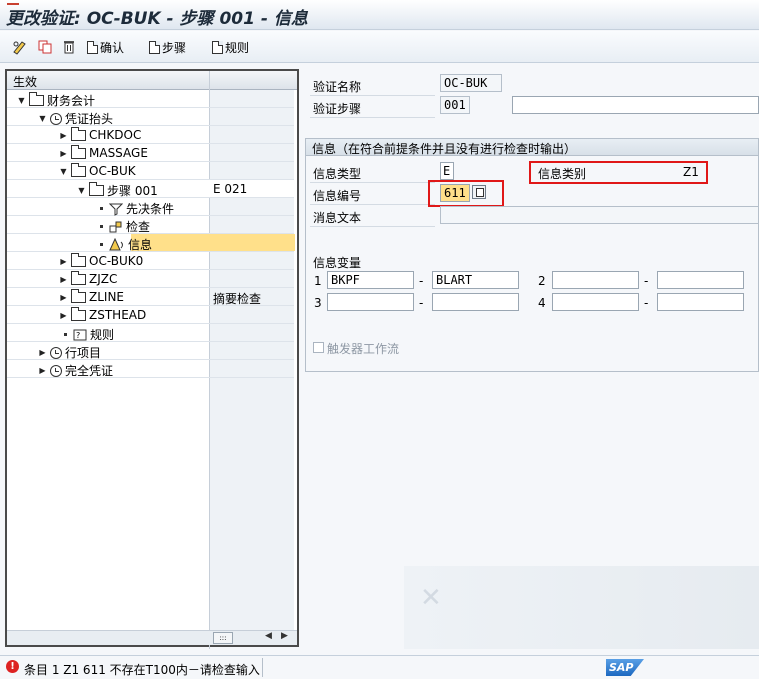 This screenshot has height=679, width=759. What do you see at coordinates (447, 171) in the screenshot?
I see `message-type-field: E` at bounding box center [447, 171].